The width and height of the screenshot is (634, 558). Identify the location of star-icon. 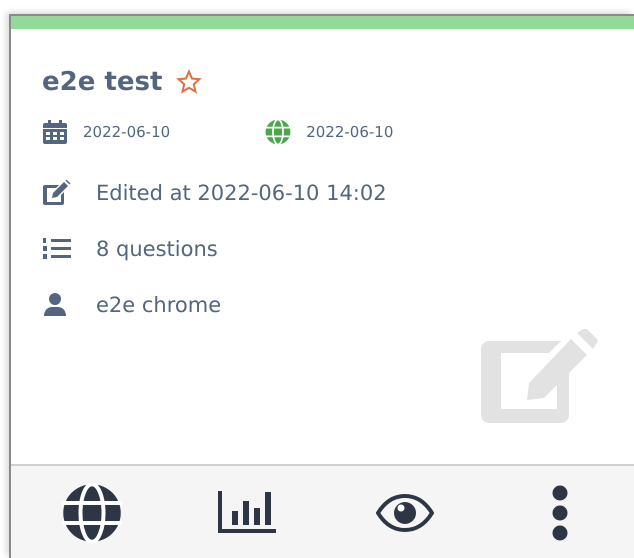
(189, 82).